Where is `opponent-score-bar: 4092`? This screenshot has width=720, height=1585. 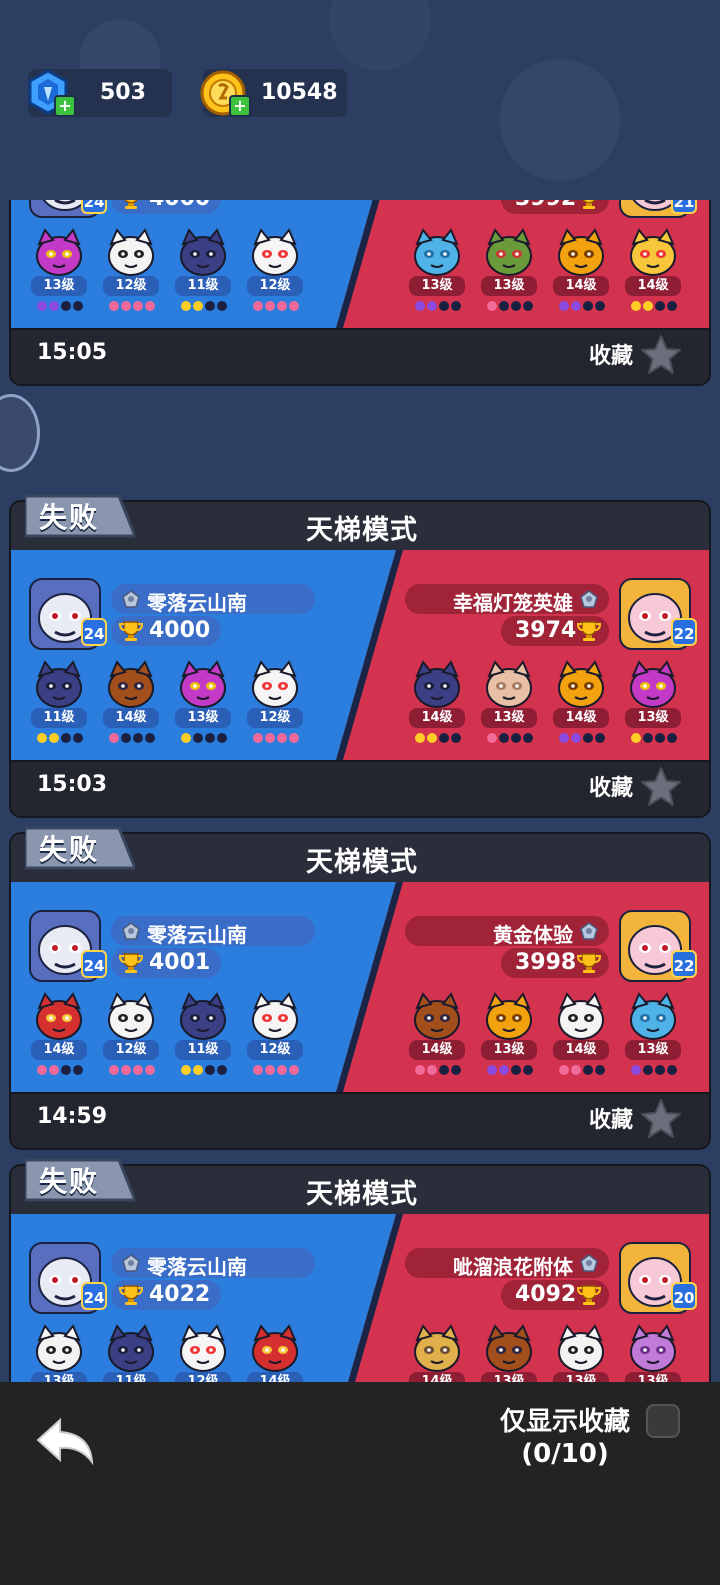 opponent-score-bar: 4092 is located at coordinates (555, 1295).